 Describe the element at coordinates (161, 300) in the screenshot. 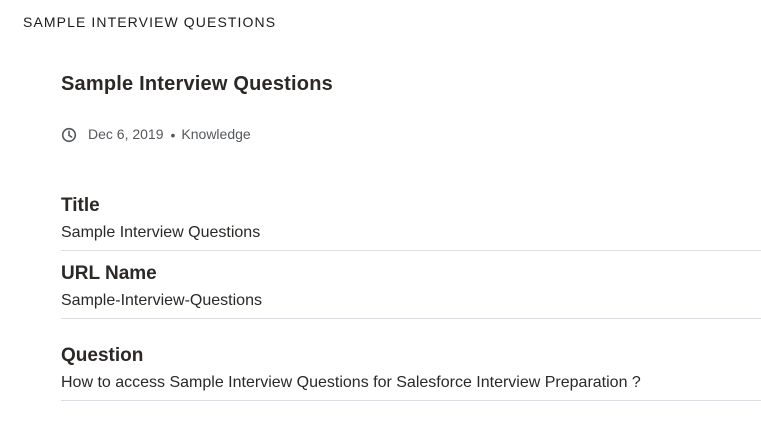

I see `field-value: Sample-Interview-Questions` at that location.